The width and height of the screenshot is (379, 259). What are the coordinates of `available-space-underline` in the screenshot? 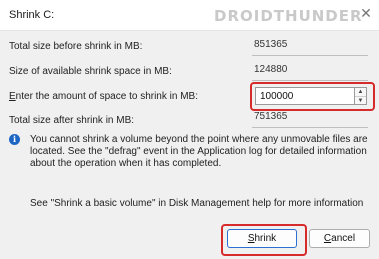 It's located at (310, 80).